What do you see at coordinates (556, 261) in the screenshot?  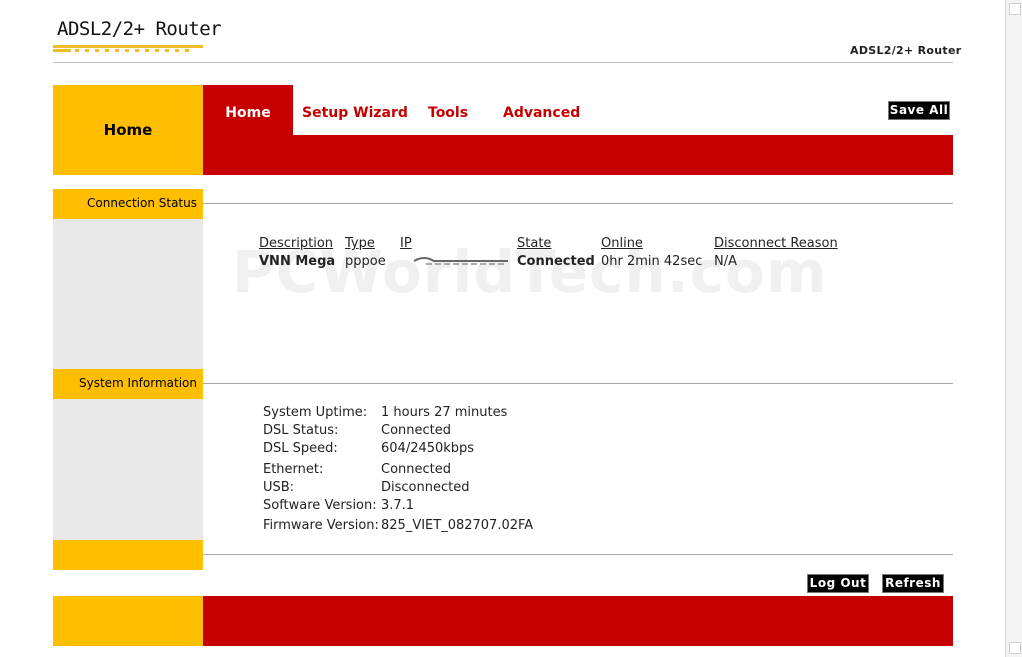 I see `cell-state: Connected` at bounding box center [556, 261].